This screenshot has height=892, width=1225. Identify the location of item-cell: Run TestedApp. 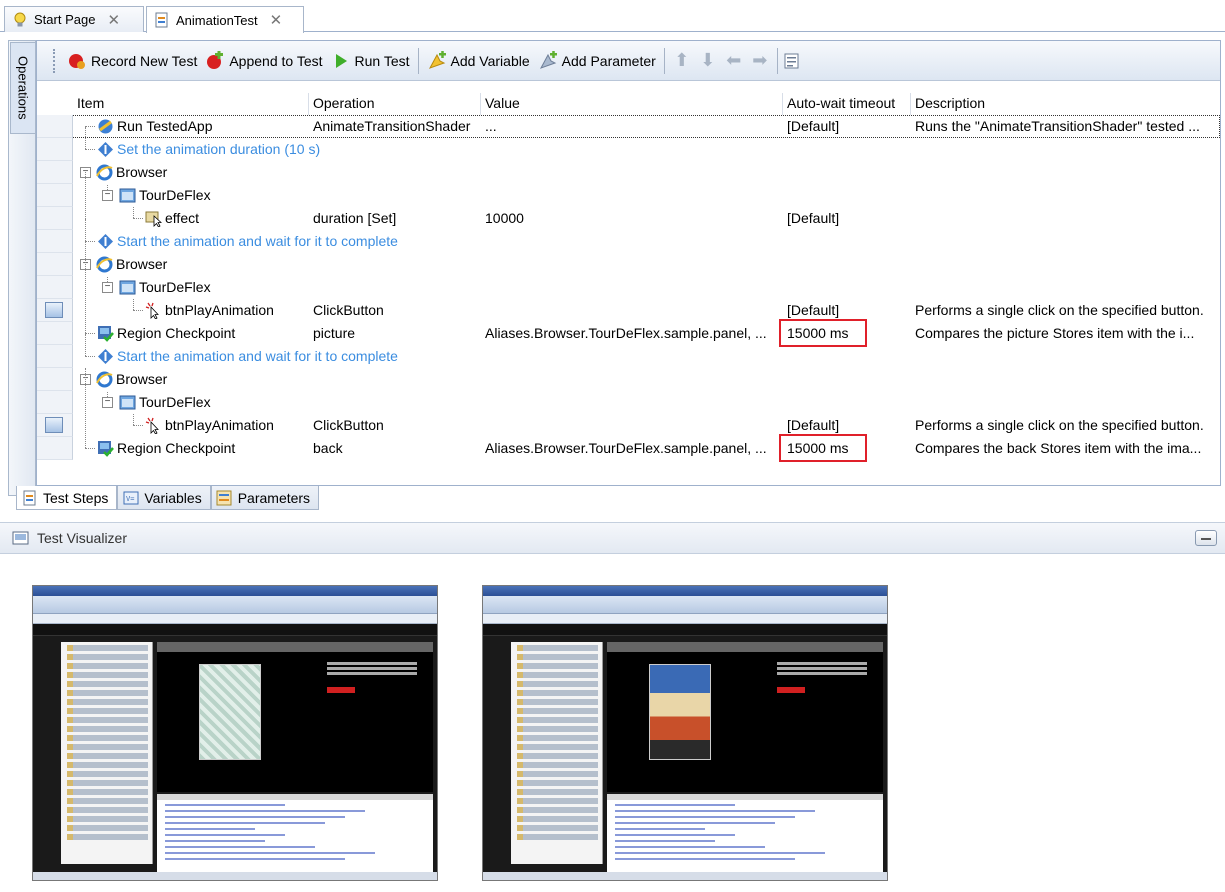
(191, 126).